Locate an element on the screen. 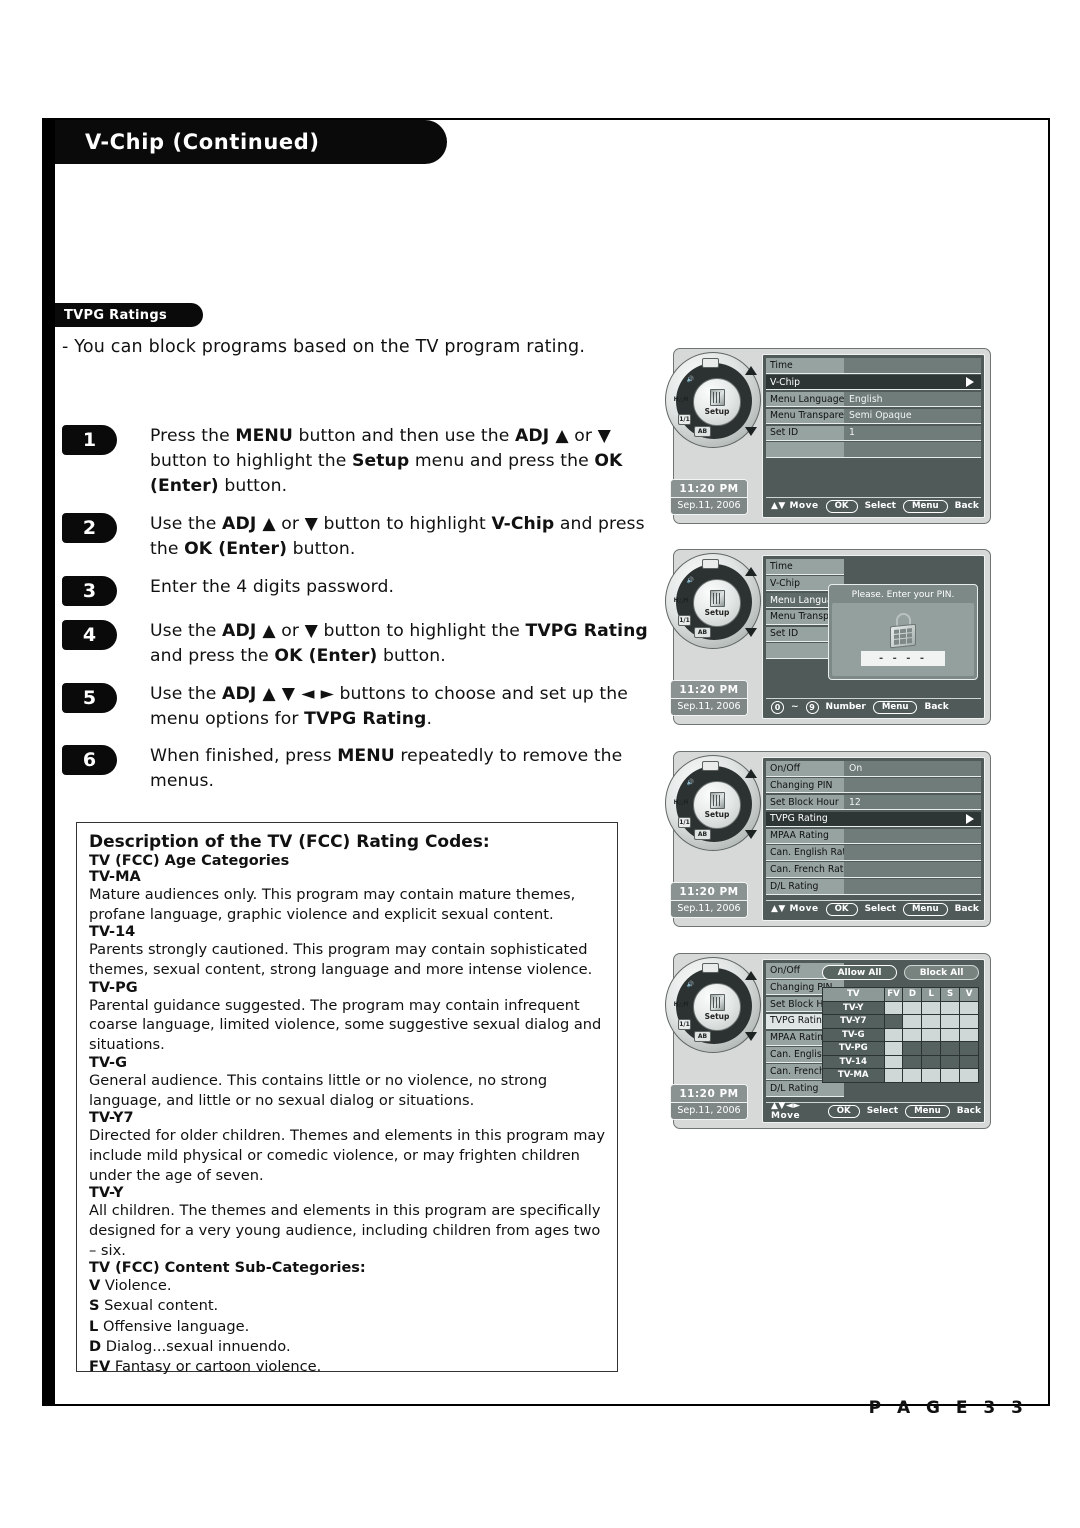  grid-row: TV-MA is located at coordinates (900, 1075).